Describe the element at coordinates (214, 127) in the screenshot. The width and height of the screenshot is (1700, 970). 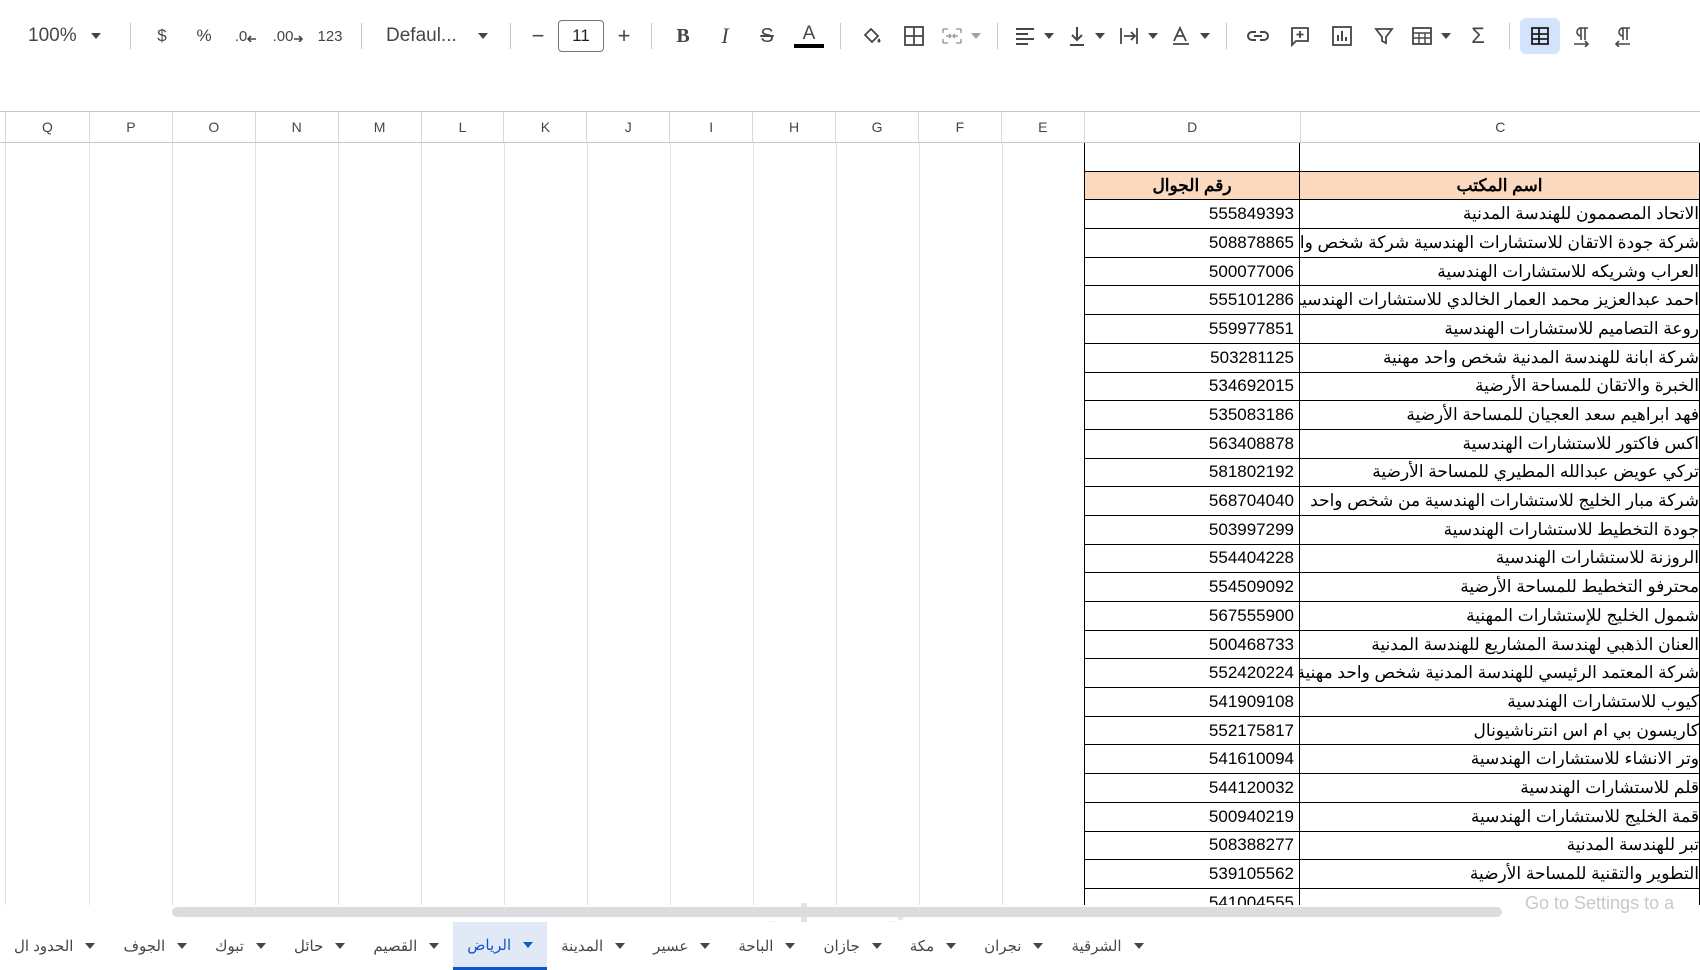
I see `column-header-o: O` at that location.